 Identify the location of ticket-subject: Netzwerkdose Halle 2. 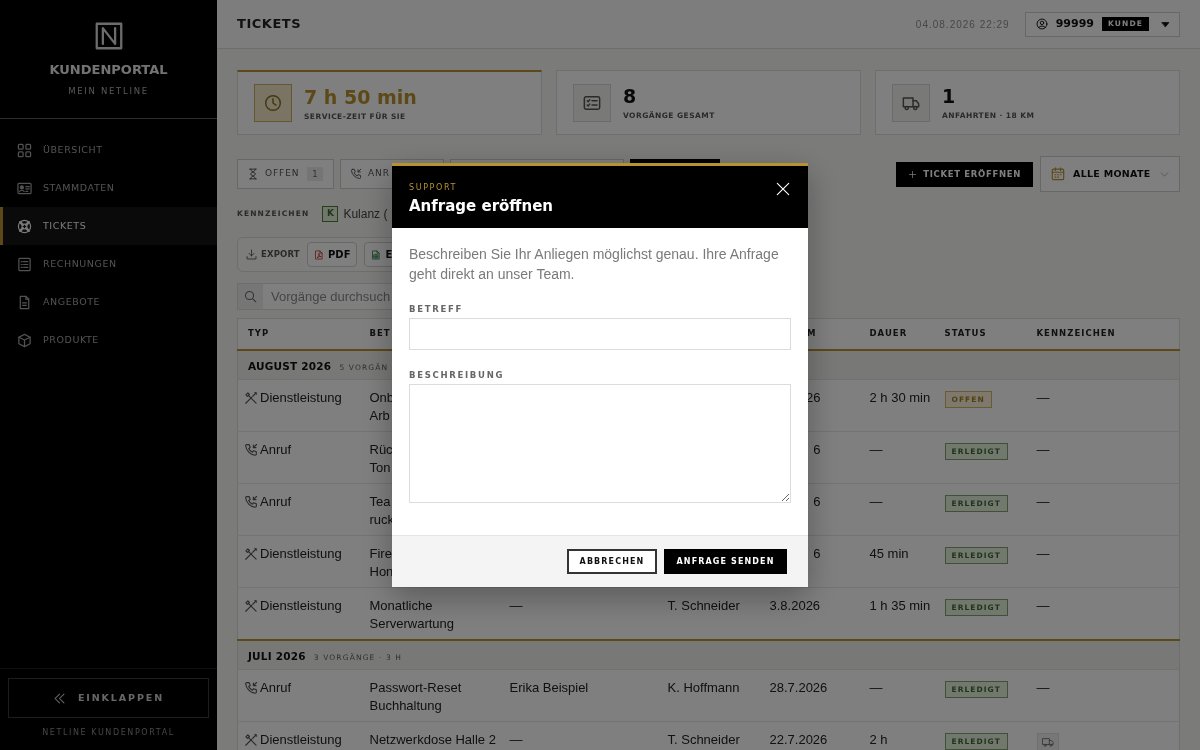
(432, 740).